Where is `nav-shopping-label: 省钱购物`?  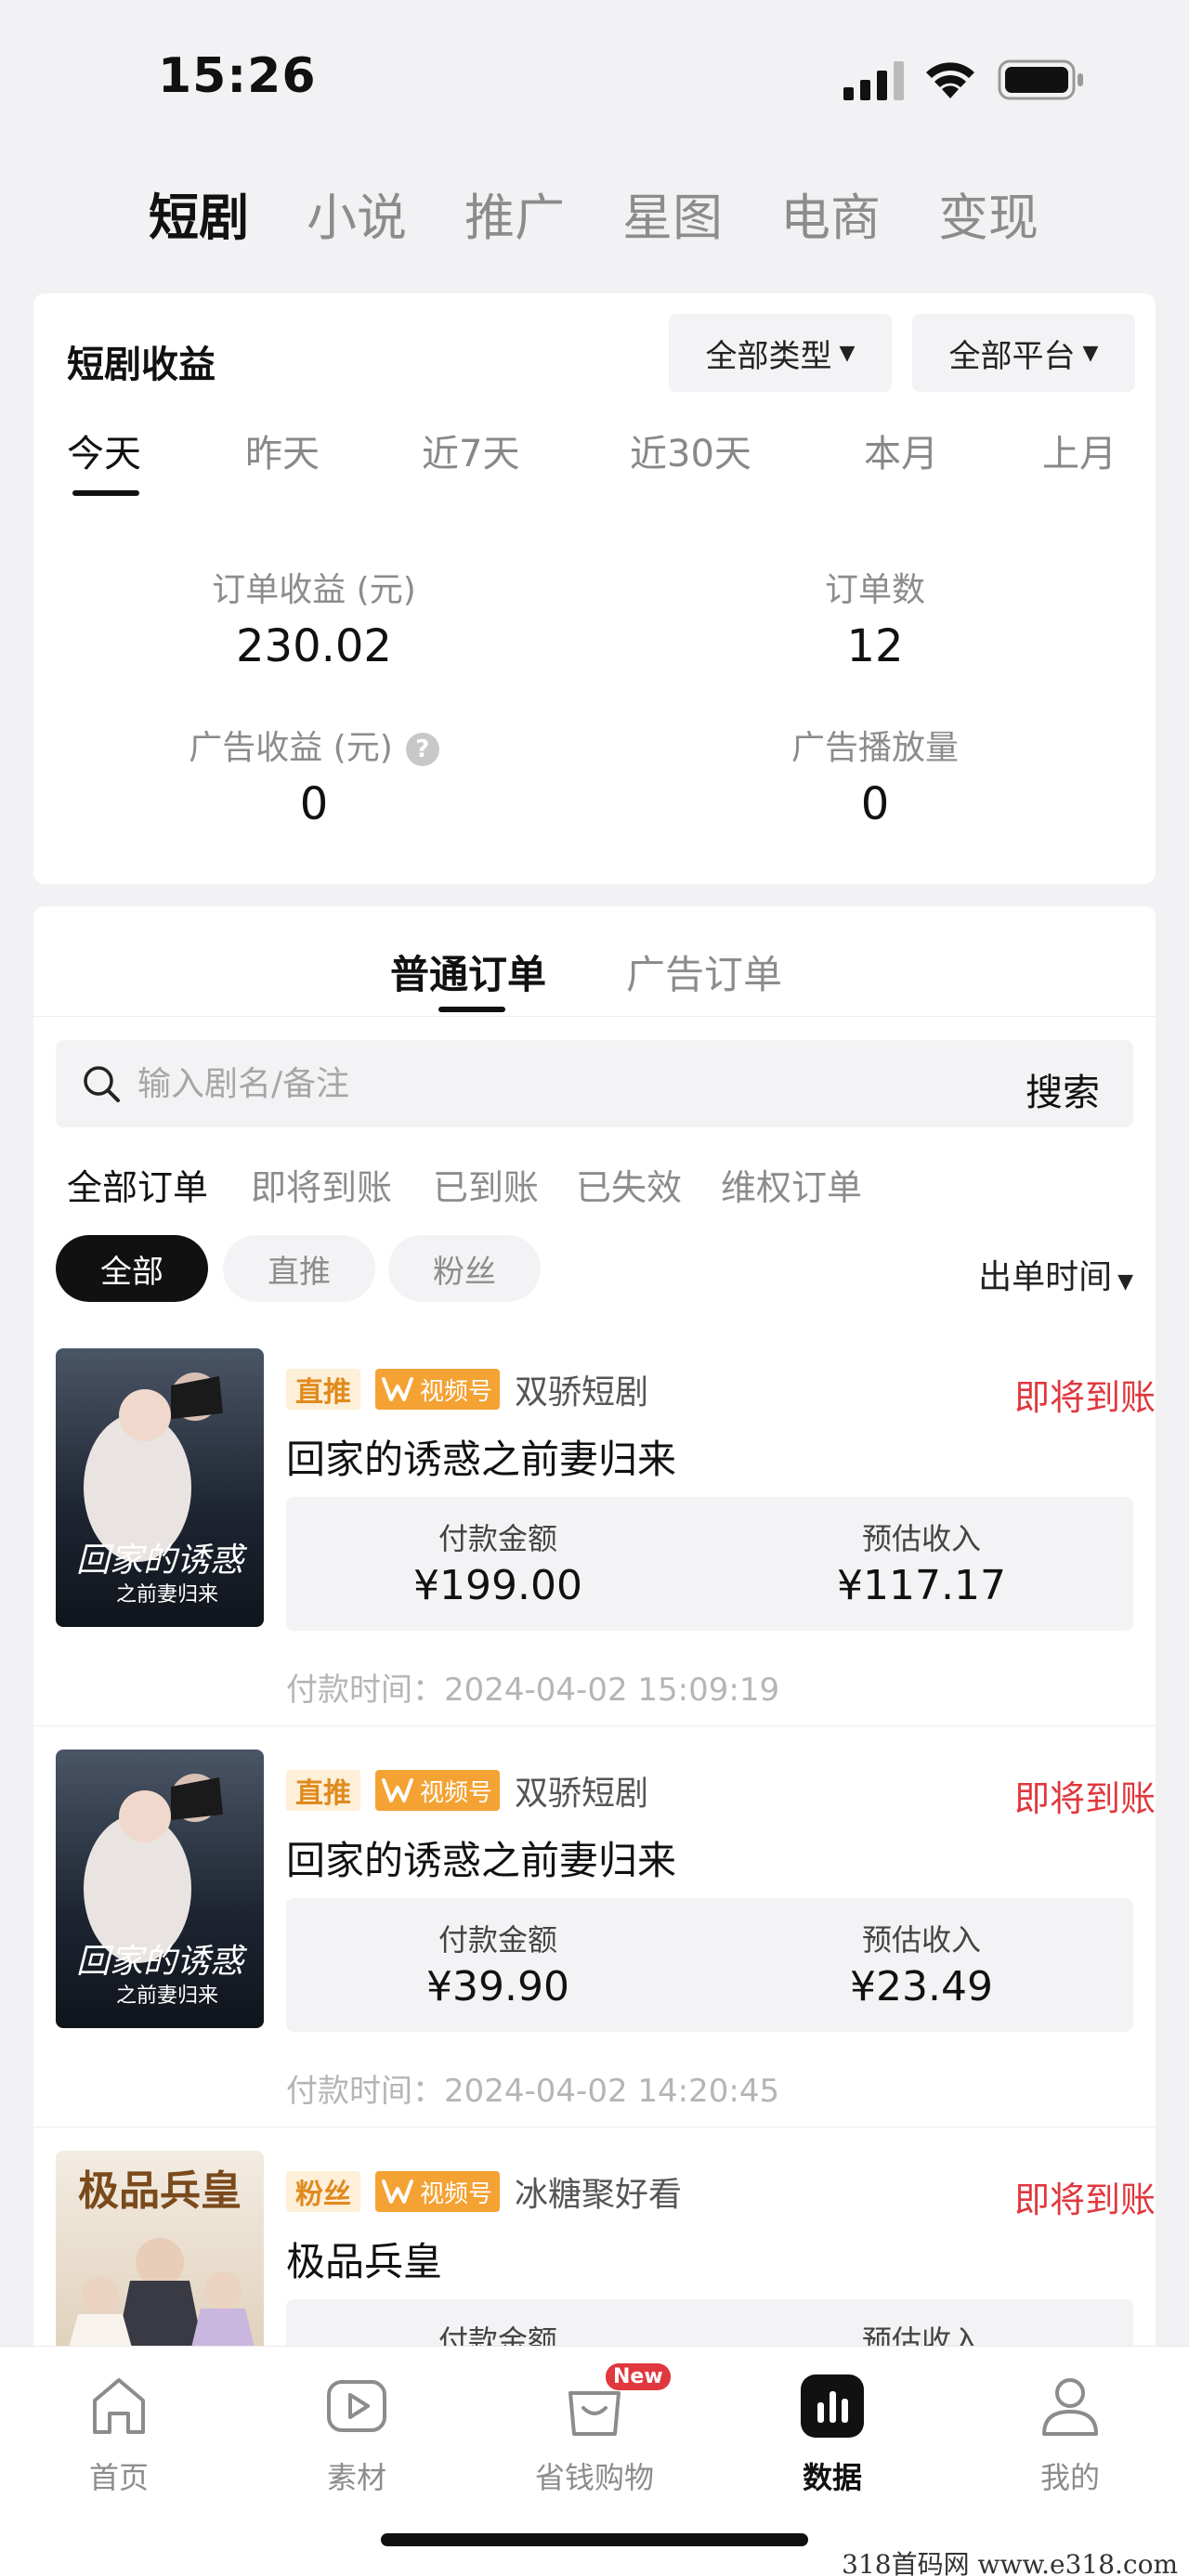
nav-shopping-label: 省钱购物 is located at coordinates (594, 2477).